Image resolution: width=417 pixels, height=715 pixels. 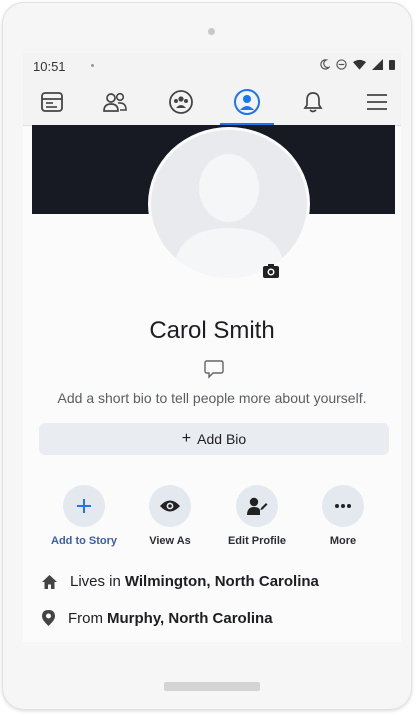 What do you see at coordinates (229, 216) in the screenshot?
I see `default-avatar-silhouette-icon` at bounding box center [229, 216].